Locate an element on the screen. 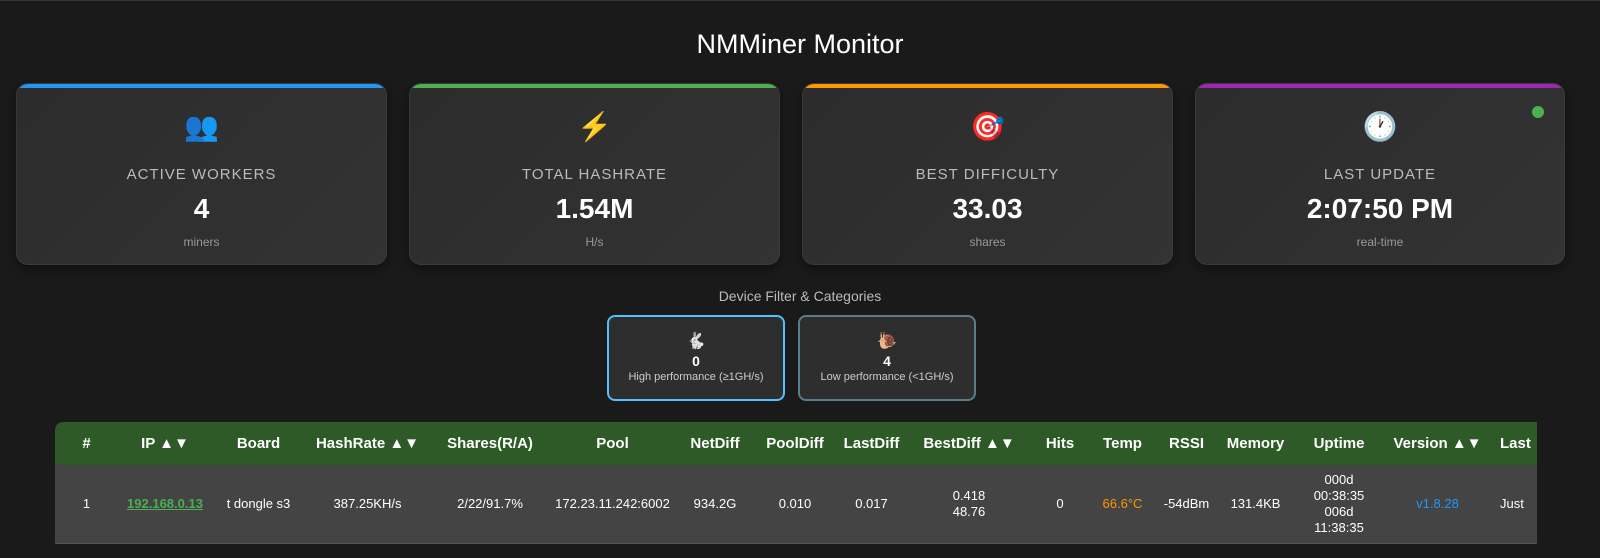 Image resolution: width=1600 pixels, height=558 pixels. active-workers-card: 👥 ACTIVE WORKERS 4 miners is located at coordinates (201, 174).